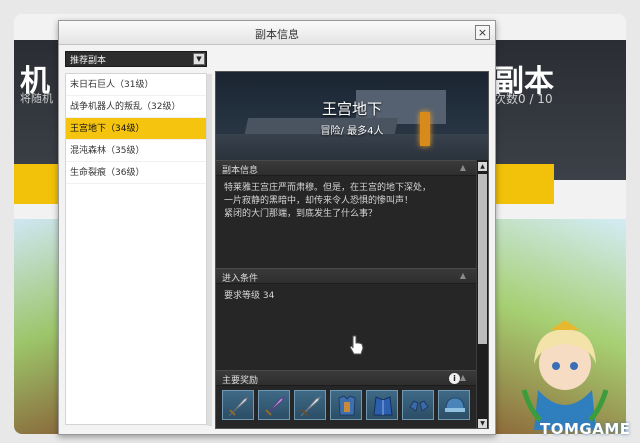 This screenshot has height=443, width=640. I want to click on dungeon-name: 王宫地下, so click(351, 109).